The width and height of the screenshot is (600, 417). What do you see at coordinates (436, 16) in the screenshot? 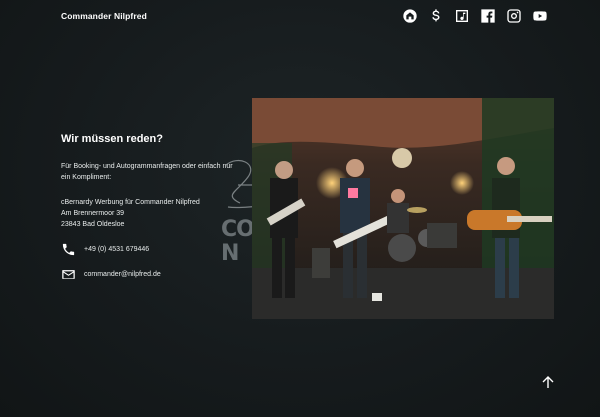
I see `dollar-icon` at bounding box center [436, 16].